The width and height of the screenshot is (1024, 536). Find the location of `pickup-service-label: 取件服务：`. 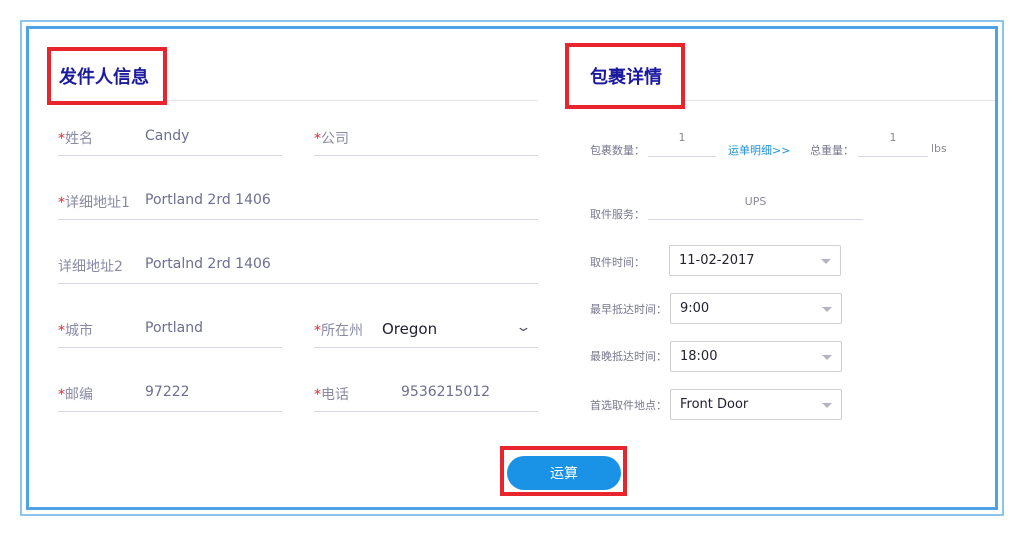

pickup-service-label: 取件服务： is located at coordinates (617, 214).